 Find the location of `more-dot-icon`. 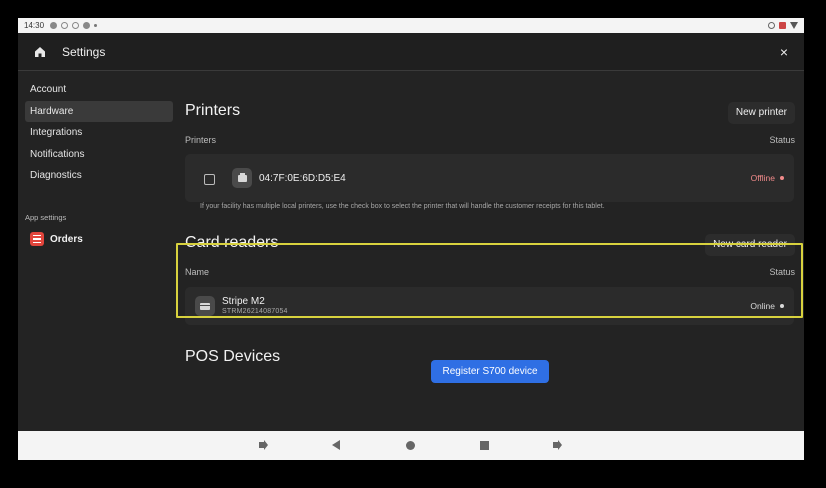

more-dot-icon is located at coordinates (96, 25).